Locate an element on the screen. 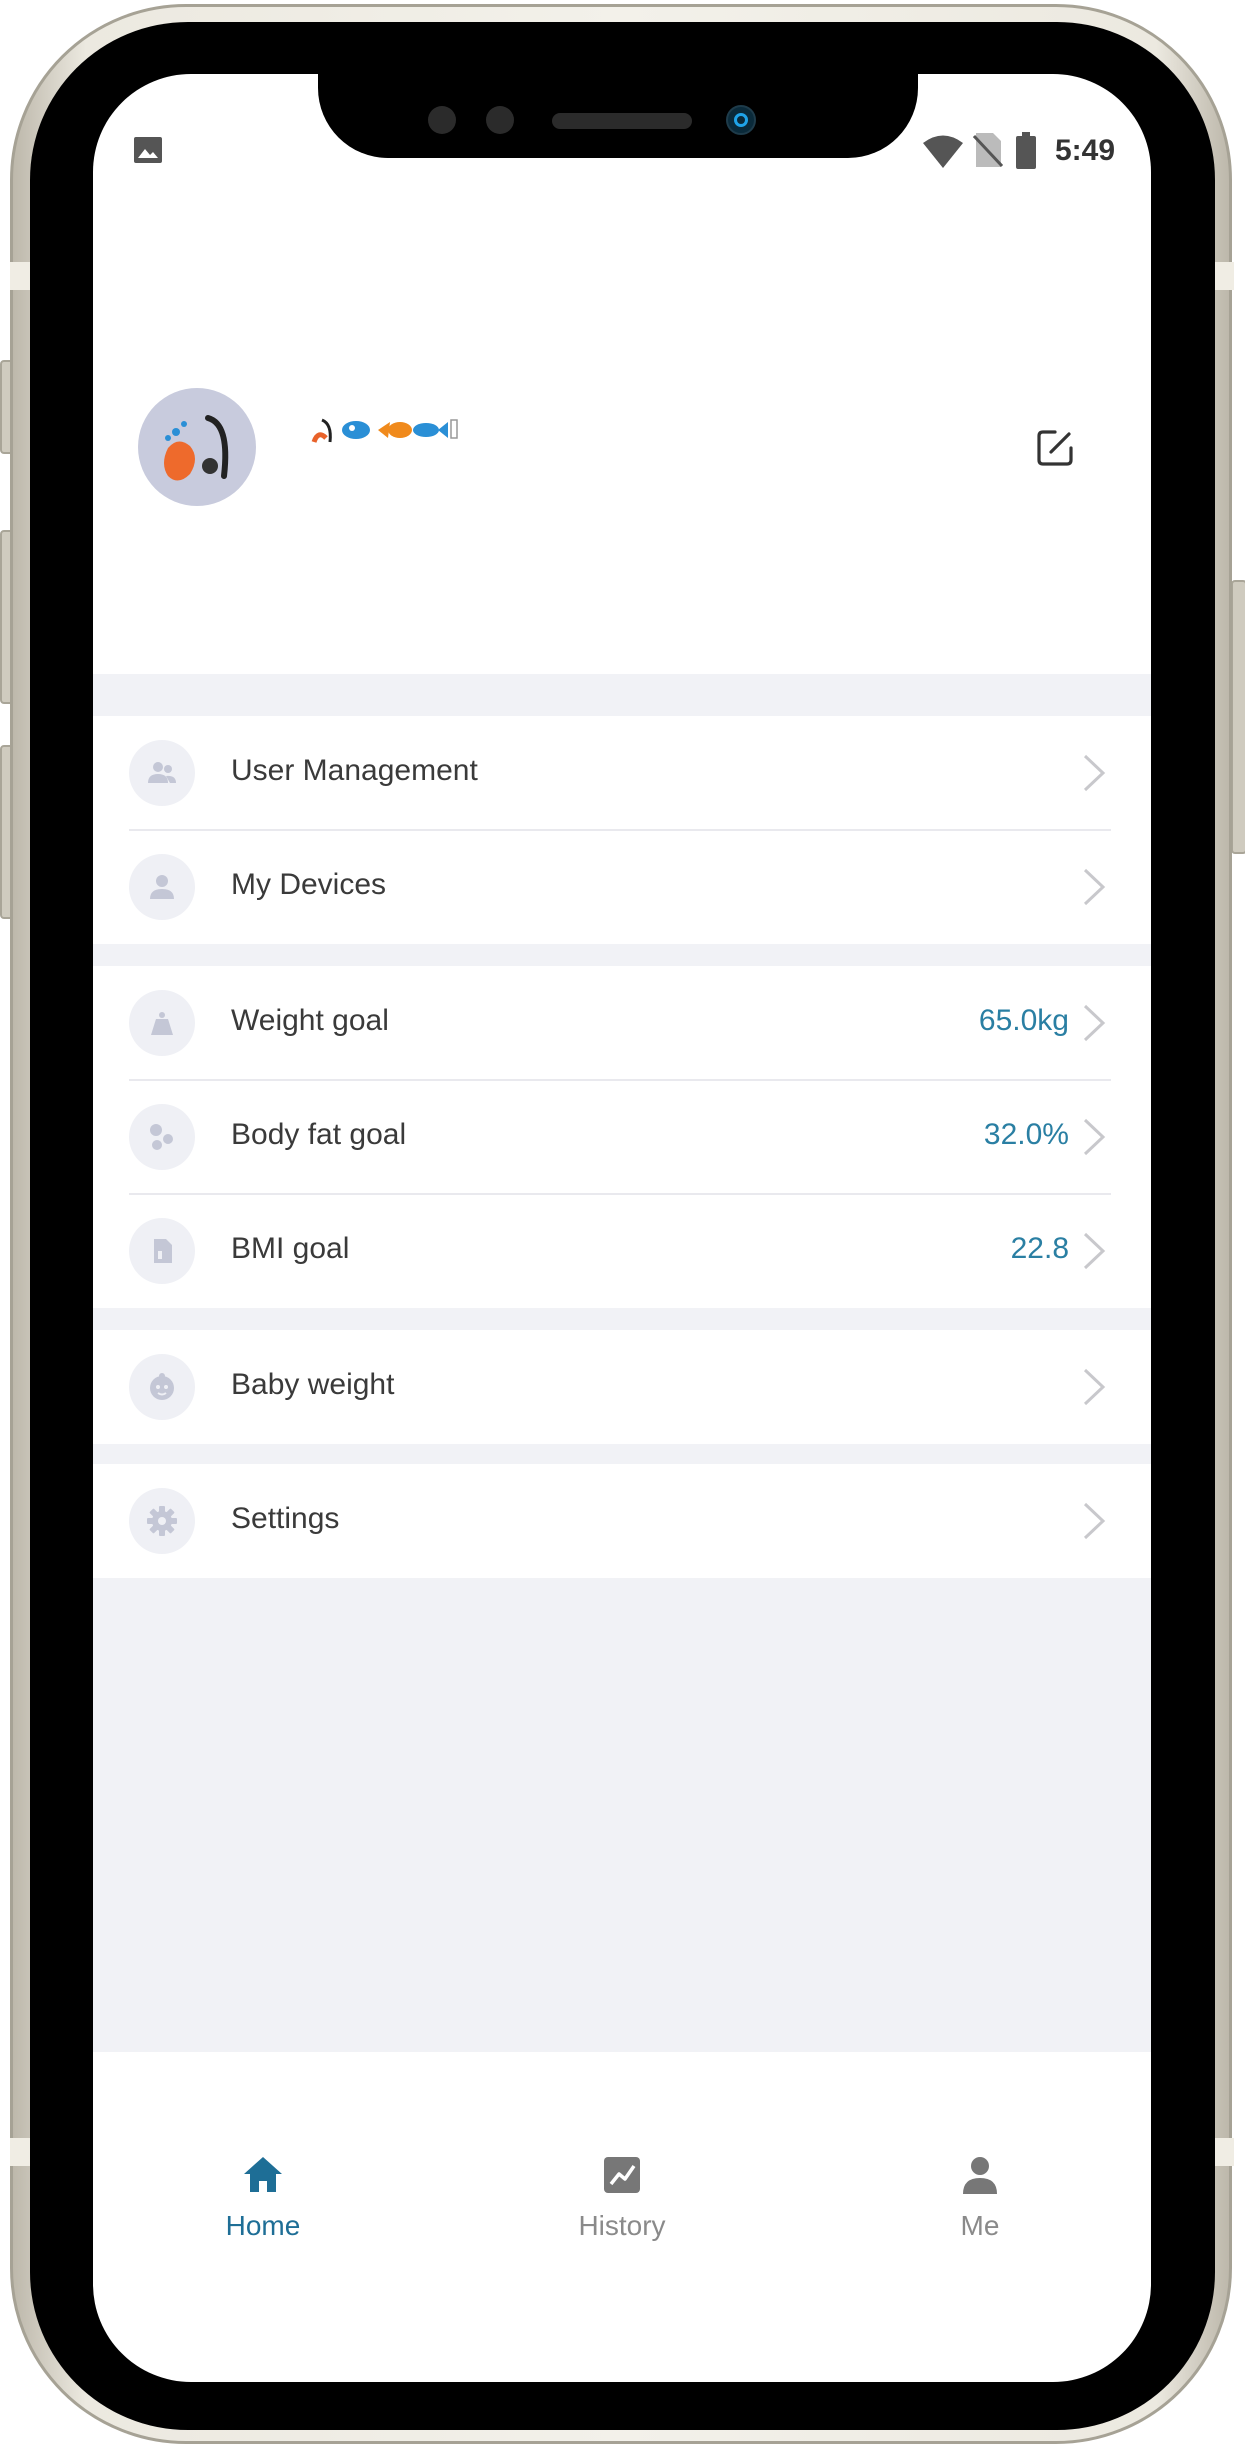 This screenshot has width=1245, height=2454. fishing-avatar-icon is located at coordinates (196, 448).